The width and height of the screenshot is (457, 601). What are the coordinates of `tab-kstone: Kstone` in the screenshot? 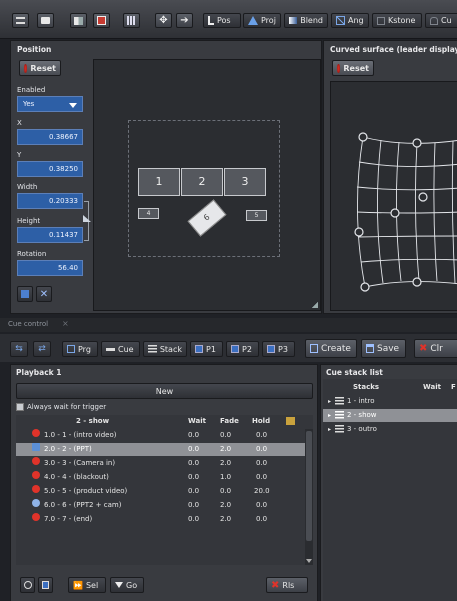 It's located at (397, 20).